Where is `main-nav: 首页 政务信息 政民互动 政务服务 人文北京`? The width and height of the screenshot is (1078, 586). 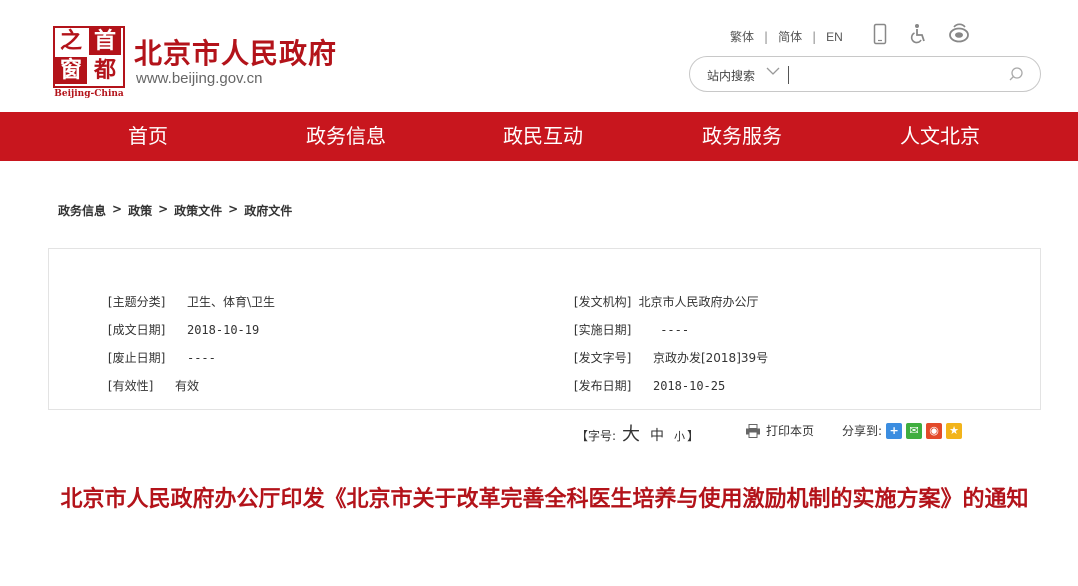 main-nav: 首页 政务信息 政民互动 政务服务 人文北京 is located at coordinates (539, 136).